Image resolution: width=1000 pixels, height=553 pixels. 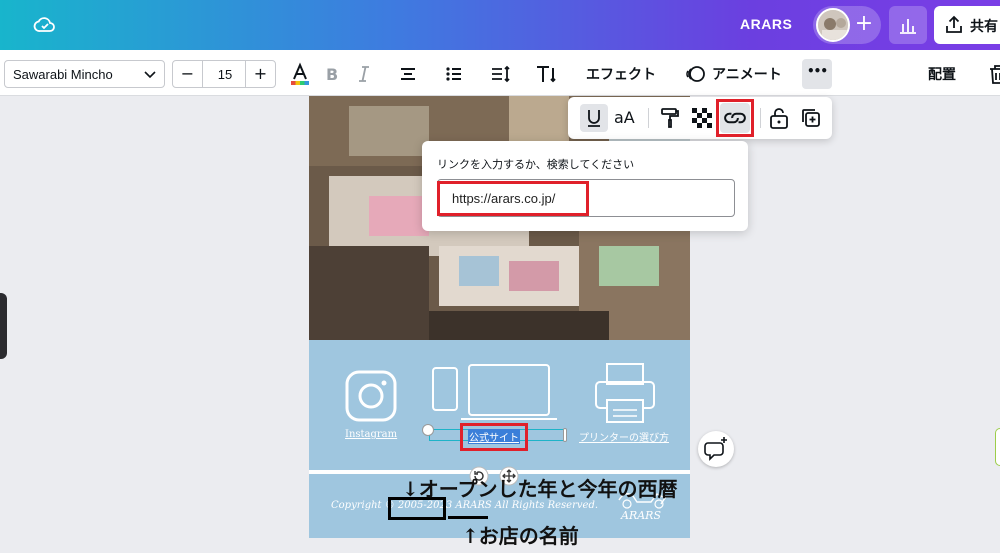 I want to click on transparency-icon, so click(x=702, y=118).